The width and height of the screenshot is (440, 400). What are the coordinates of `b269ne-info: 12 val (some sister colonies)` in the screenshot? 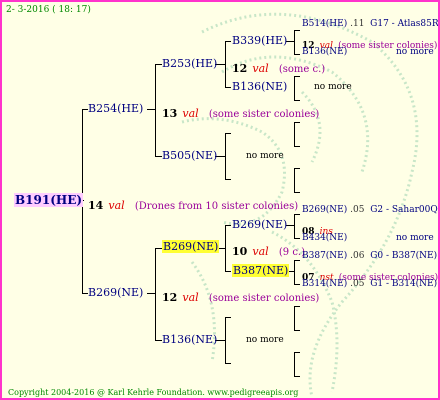 It's located at (240, 295).